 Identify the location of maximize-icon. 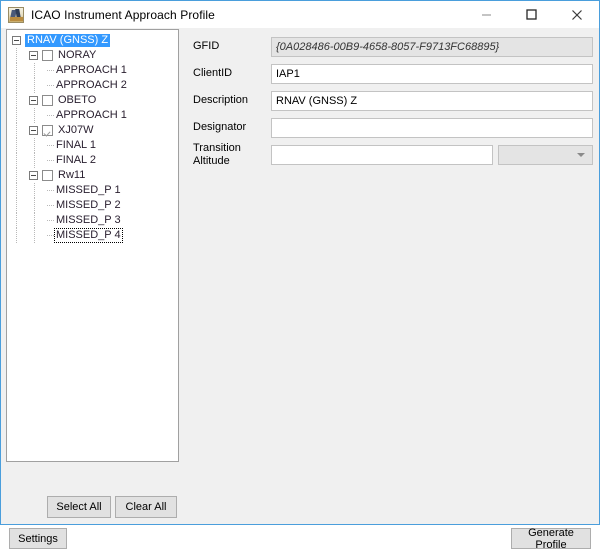
(531, 14).